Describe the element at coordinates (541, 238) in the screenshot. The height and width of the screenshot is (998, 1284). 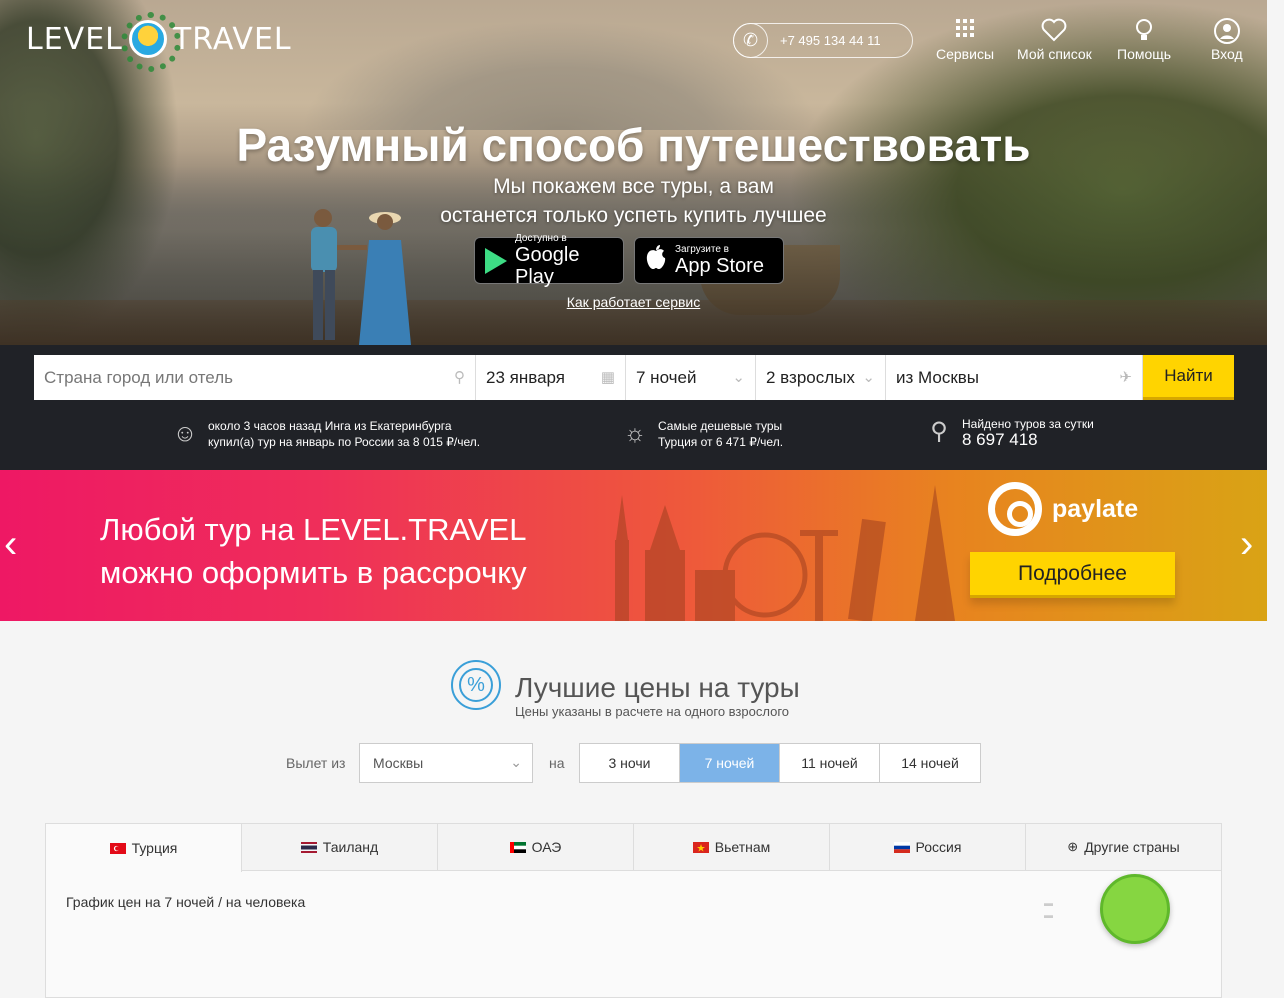
I see `google-play-small: Доступно в` at that location.